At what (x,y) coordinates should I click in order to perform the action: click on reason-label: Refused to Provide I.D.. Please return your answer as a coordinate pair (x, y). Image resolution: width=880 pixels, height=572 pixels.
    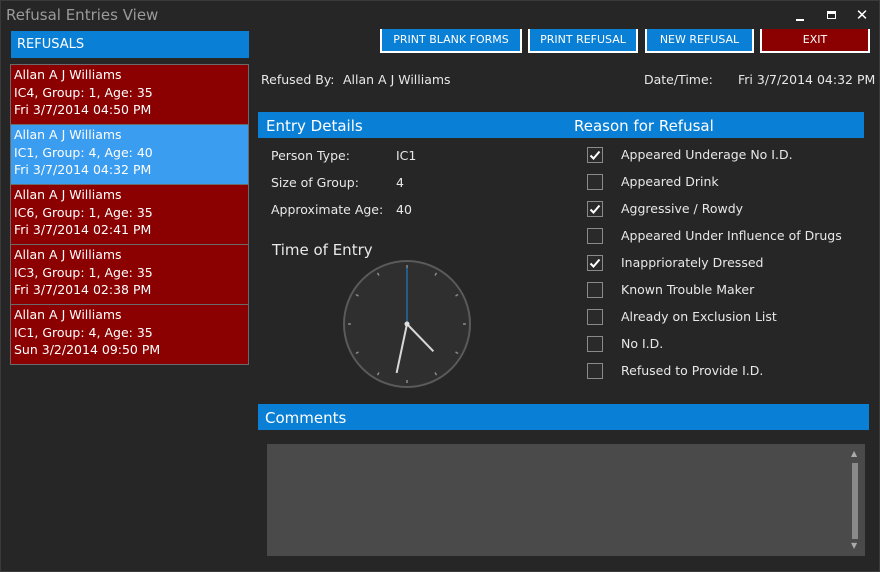
    Looking at the image, I should click on (692, 370).